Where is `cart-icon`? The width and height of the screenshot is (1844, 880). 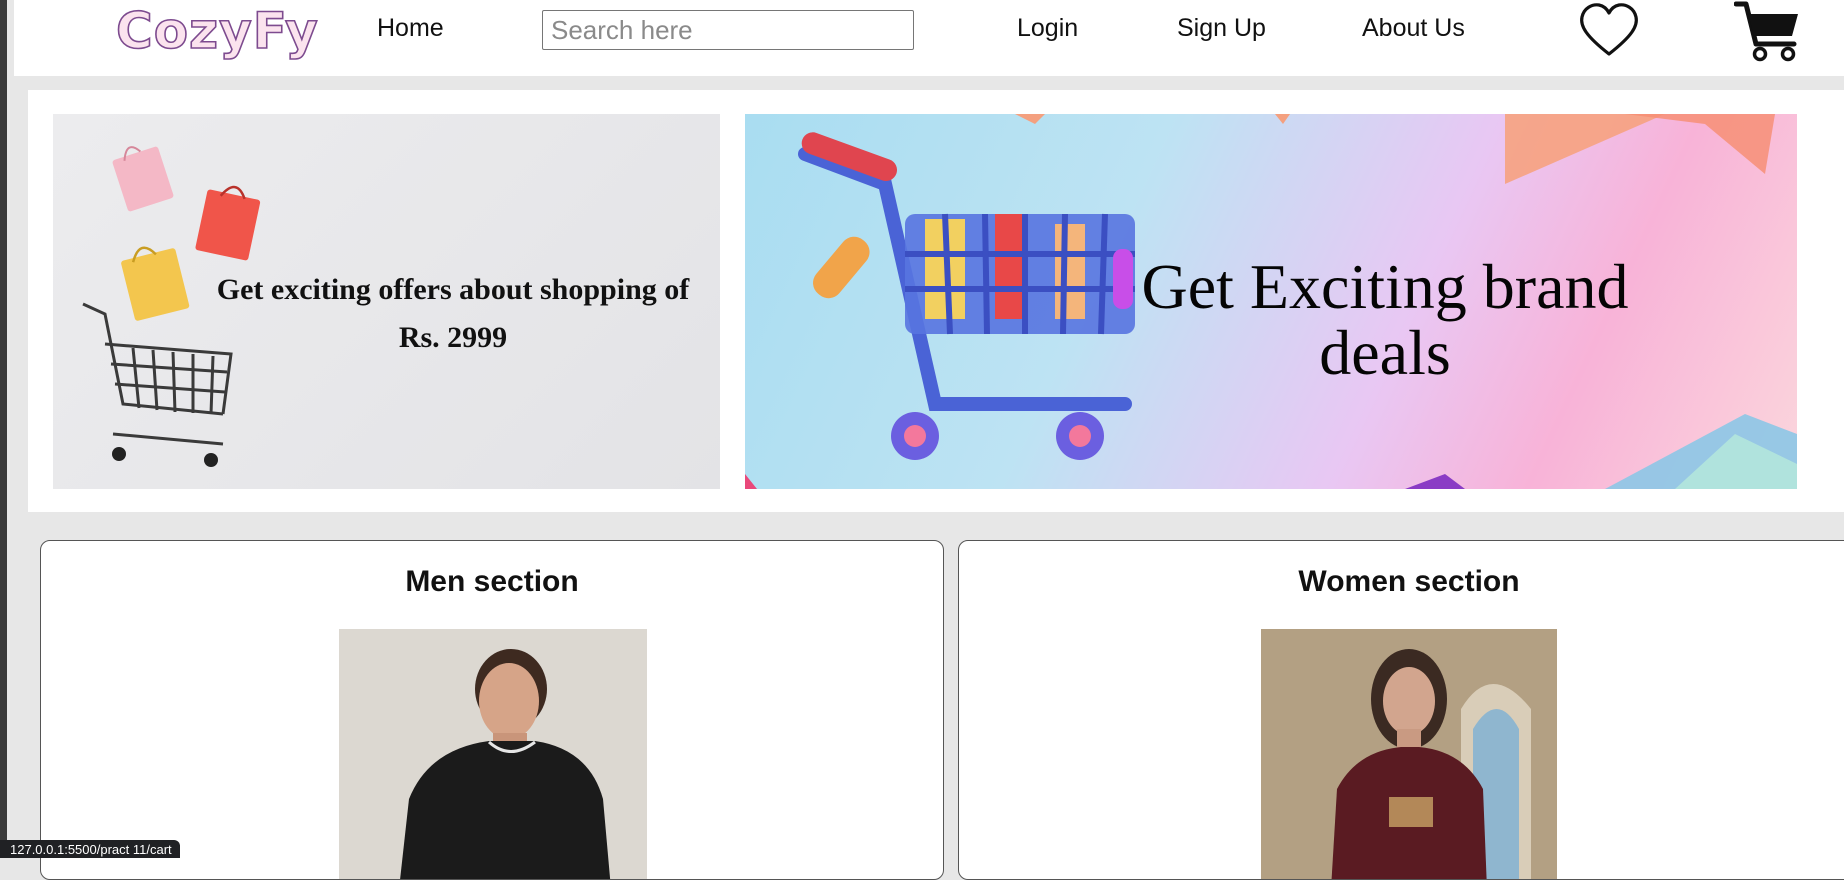 cart-icon is located at coordinates (1768, 31).